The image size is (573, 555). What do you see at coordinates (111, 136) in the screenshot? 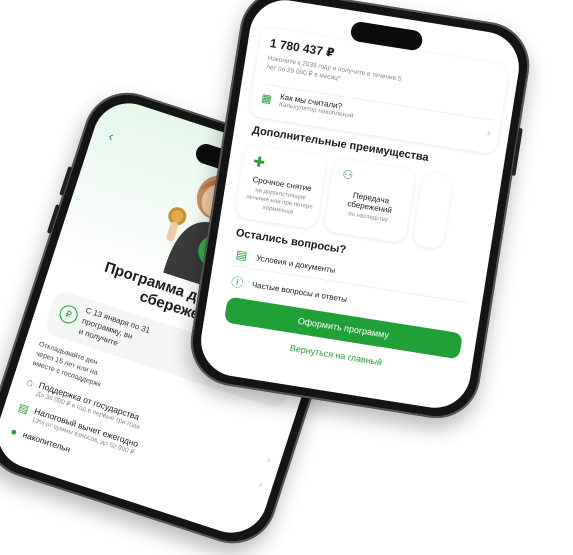
I see `back-arrow-icon: ‹` at bounding box center [111, 136].